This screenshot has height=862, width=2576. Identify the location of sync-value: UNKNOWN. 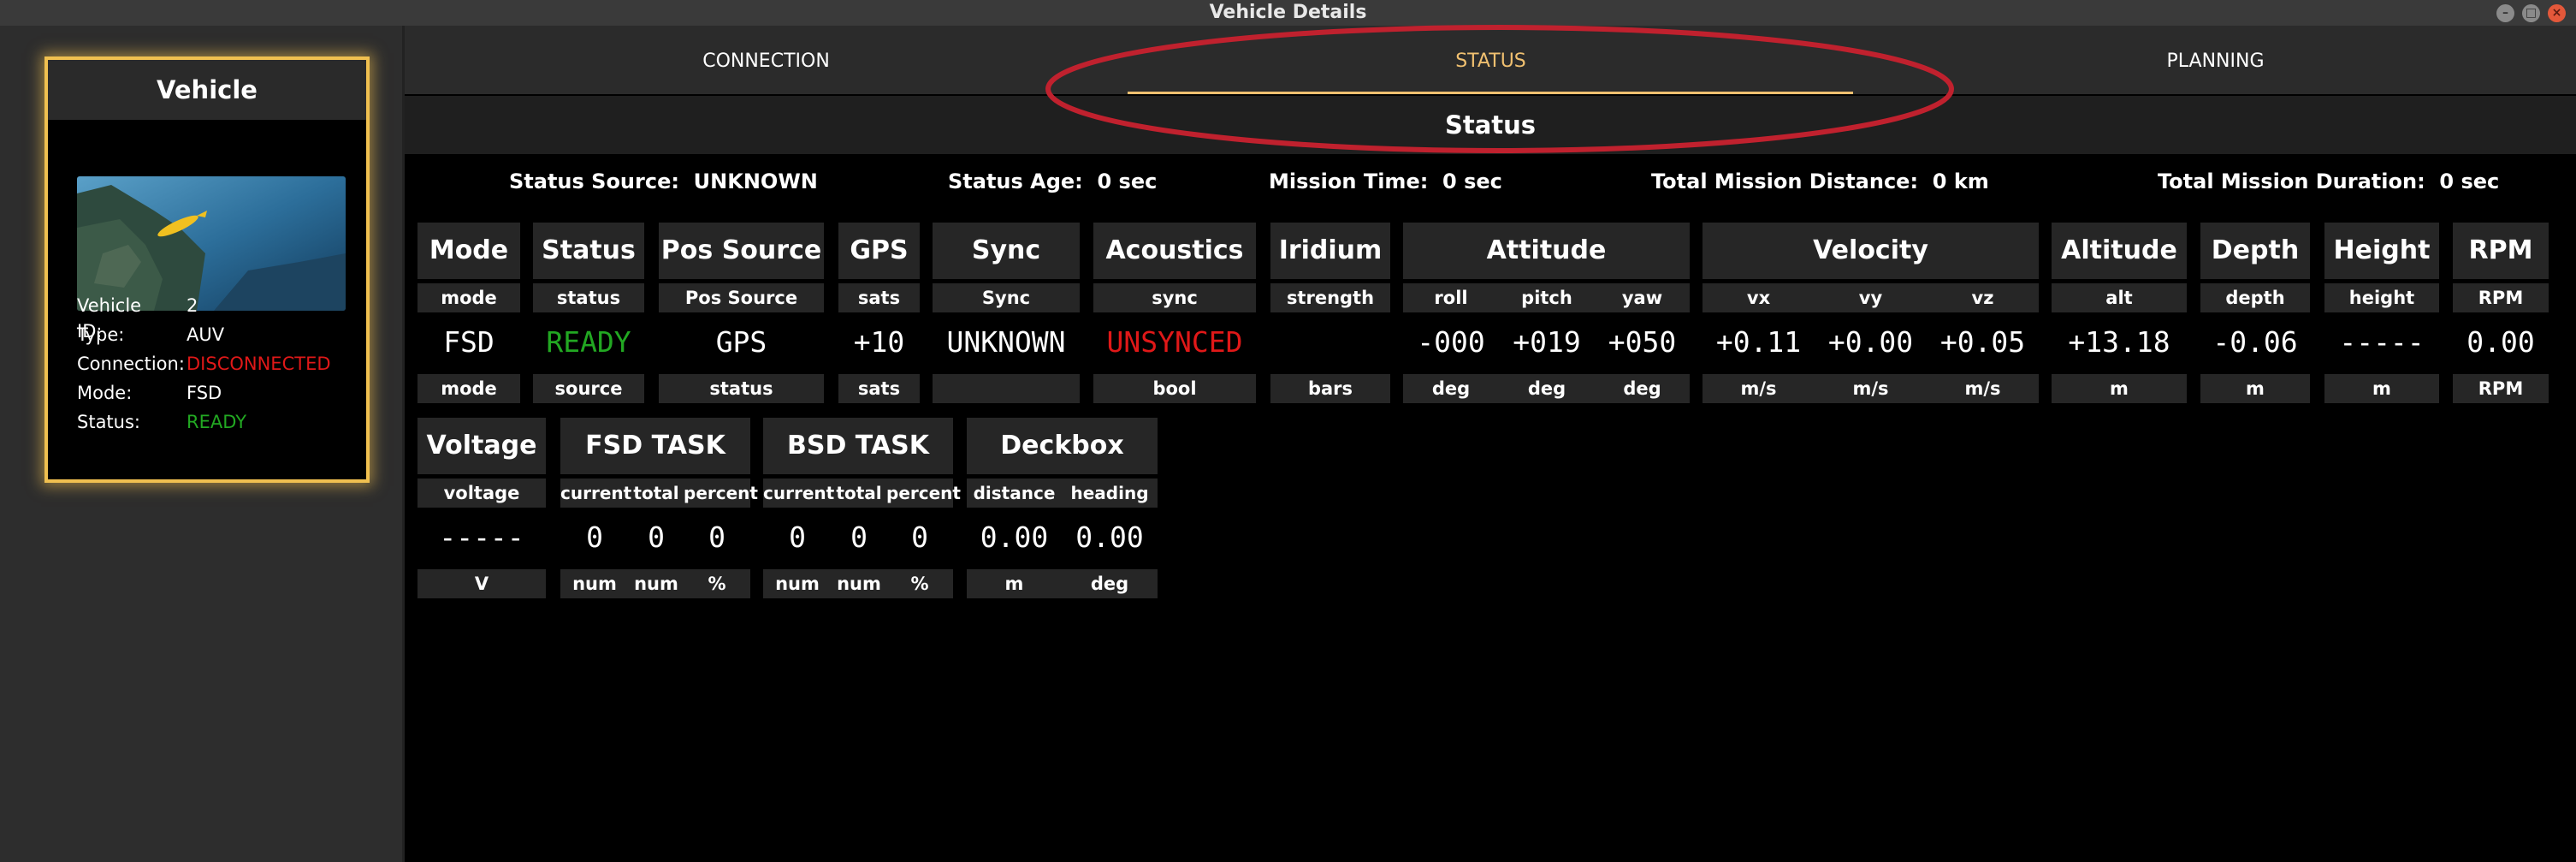
(1006, 342).